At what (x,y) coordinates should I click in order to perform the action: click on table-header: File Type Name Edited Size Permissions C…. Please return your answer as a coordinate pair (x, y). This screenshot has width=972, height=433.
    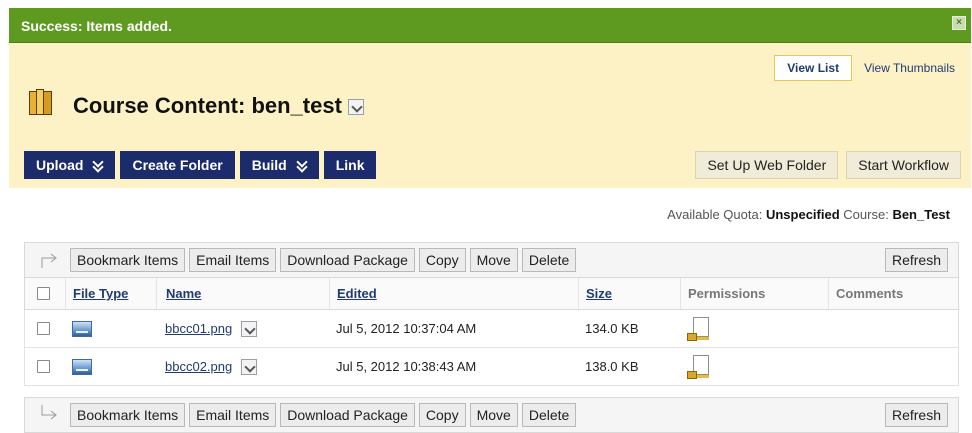
    Looking at the image, I should click on (491, 294).